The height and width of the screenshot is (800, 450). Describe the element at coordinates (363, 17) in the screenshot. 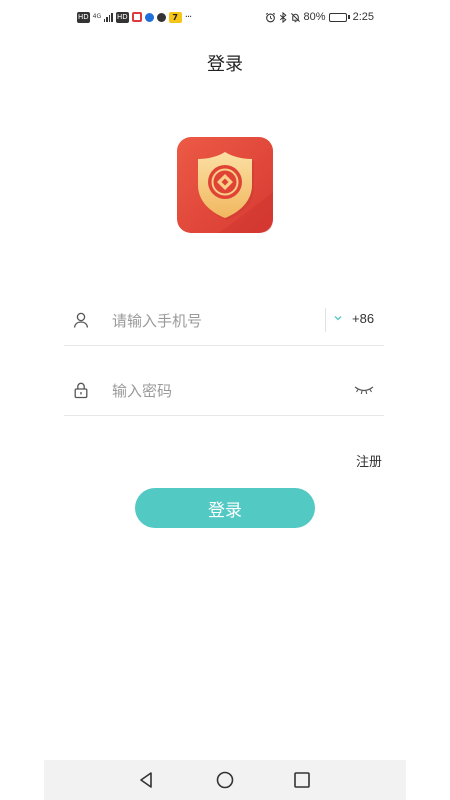

I see `clock: 2:25` at that location.